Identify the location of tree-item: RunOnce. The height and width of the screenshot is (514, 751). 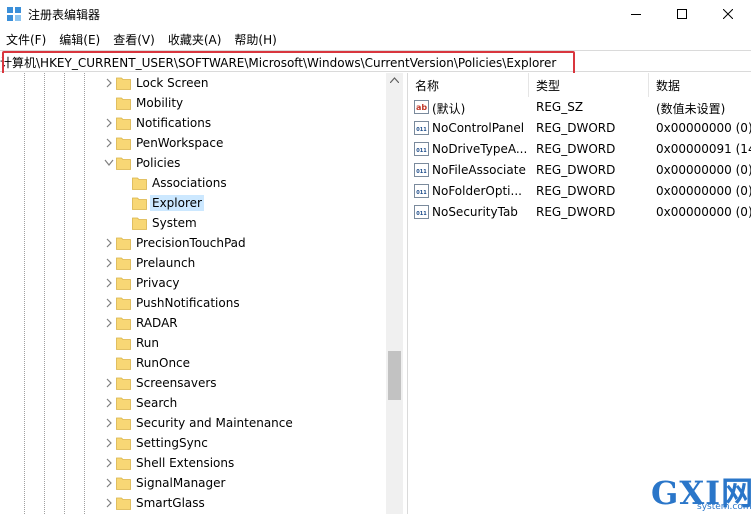
(193, 363).